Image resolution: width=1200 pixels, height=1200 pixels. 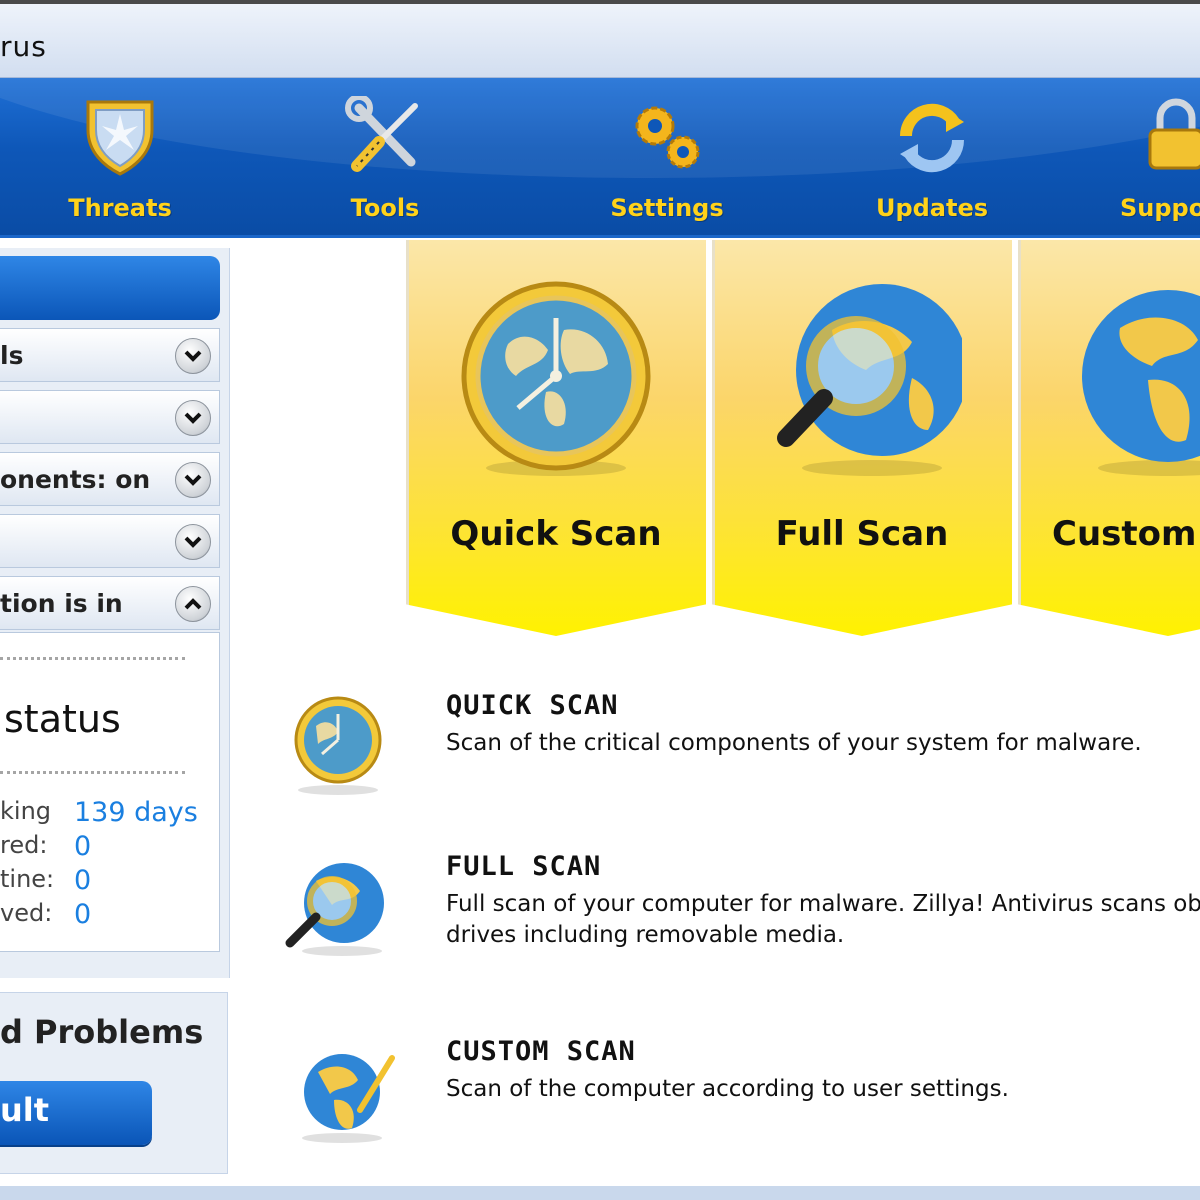 What do you see at coordinates (667, 137) in the screenshot?
I see `gears-icon` at bounding box center [667, 137].